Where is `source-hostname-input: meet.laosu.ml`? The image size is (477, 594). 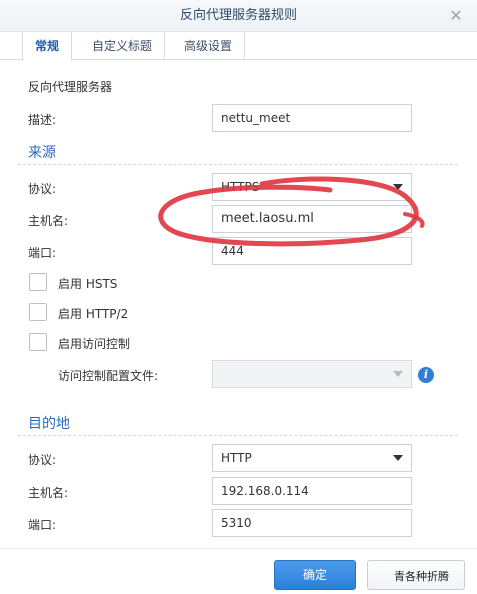 source-hostname-input: meet.laosu.ml is located at coordinates (312, 219).